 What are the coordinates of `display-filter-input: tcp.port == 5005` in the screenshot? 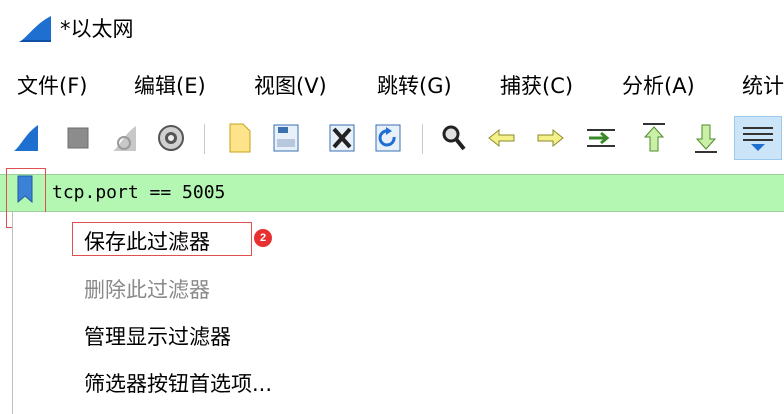 It's located at (138, 193).